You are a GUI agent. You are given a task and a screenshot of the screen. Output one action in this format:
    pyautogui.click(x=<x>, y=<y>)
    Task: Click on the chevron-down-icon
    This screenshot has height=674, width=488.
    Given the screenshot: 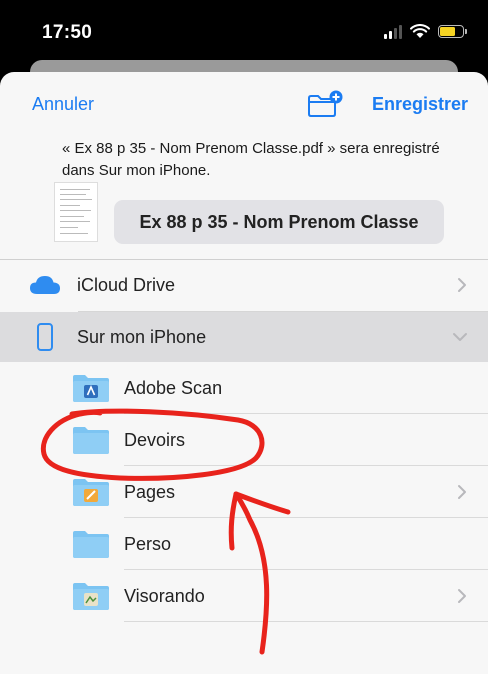 What is the action you would take?
    pyautogui.click(x=460, y=337)
    